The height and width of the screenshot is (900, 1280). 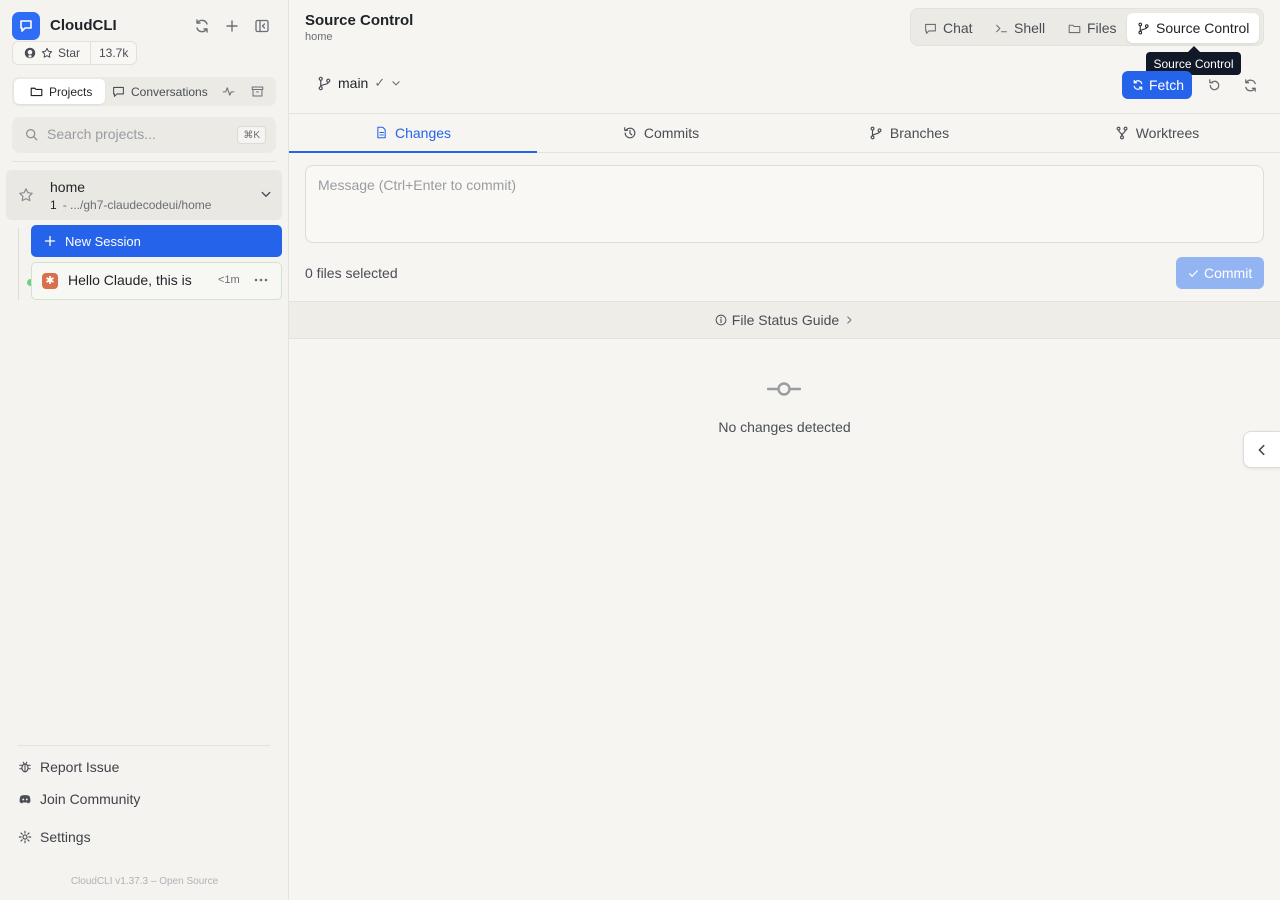 What do you see at coordinates (1102, 28) in the screenshot?
I see `tab-files-label: Files` at bounding box center [1102, 28].